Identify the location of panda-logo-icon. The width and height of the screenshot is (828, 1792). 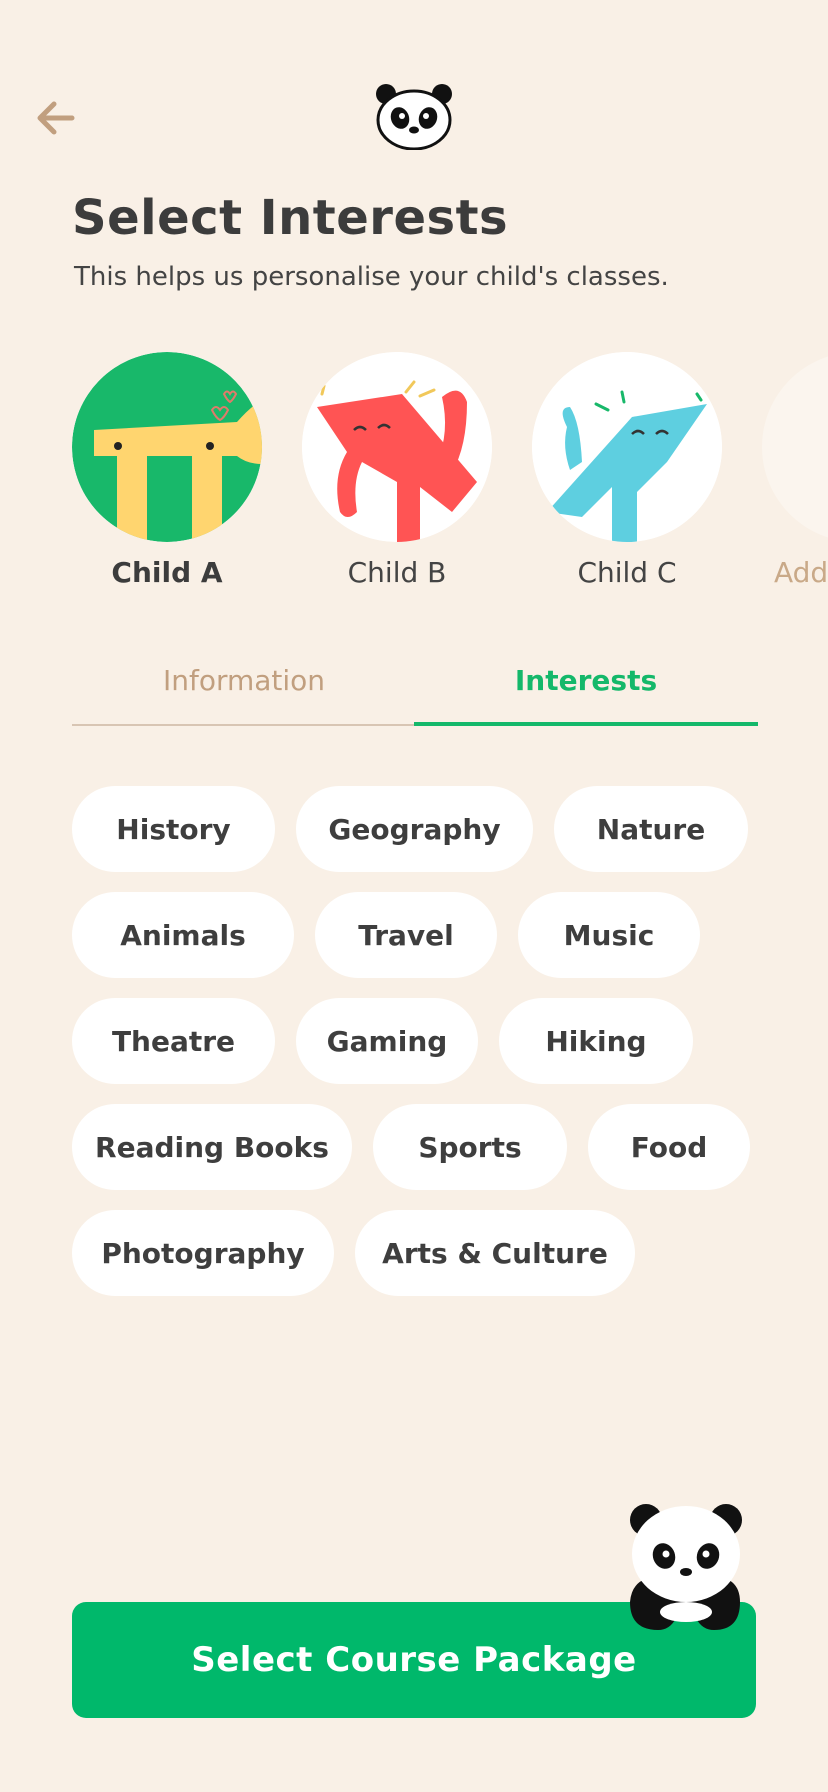
(414, 117).